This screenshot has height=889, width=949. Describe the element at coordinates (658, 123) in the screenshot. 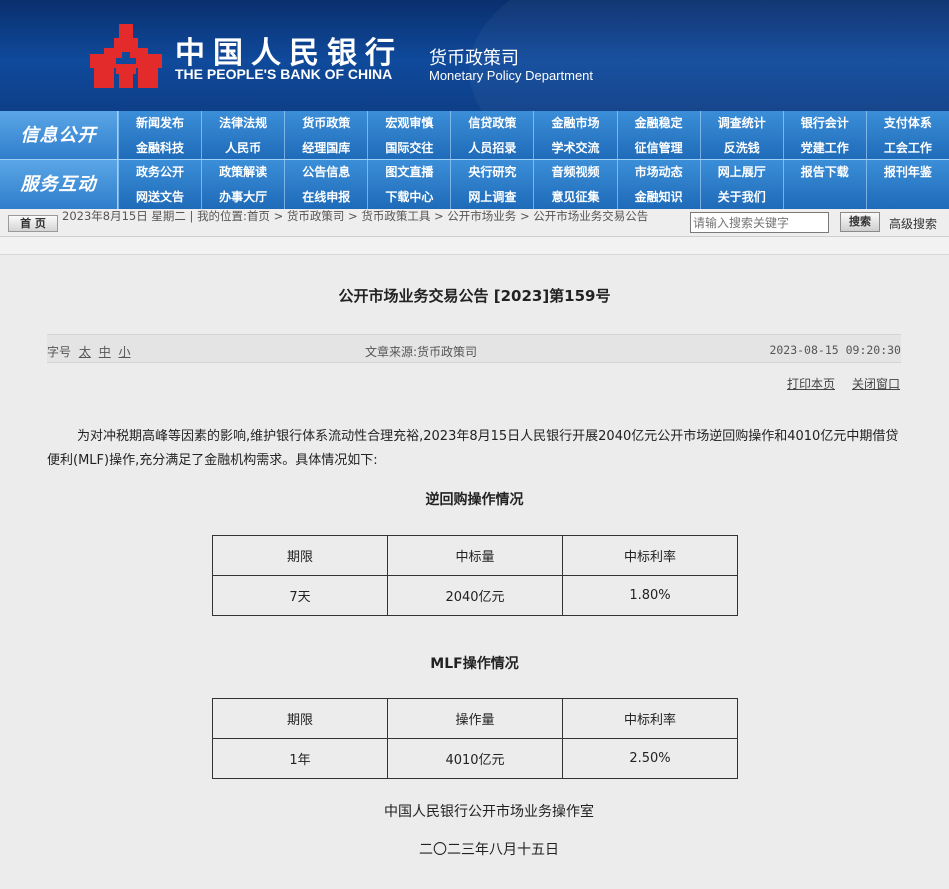

I see `nav-item-financial-stability: 金融稳定` at that location.